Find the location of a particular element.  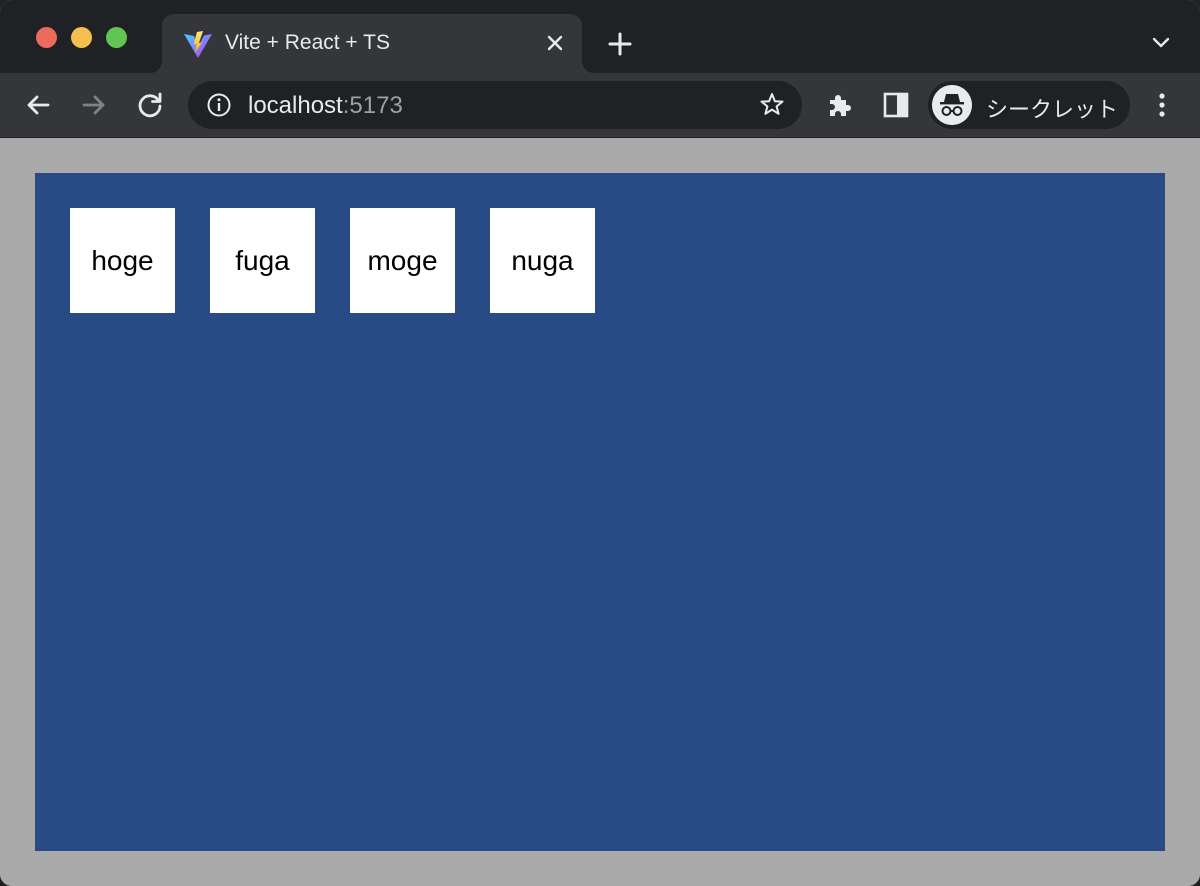

reload-icon is located at coordinates (150, 105).